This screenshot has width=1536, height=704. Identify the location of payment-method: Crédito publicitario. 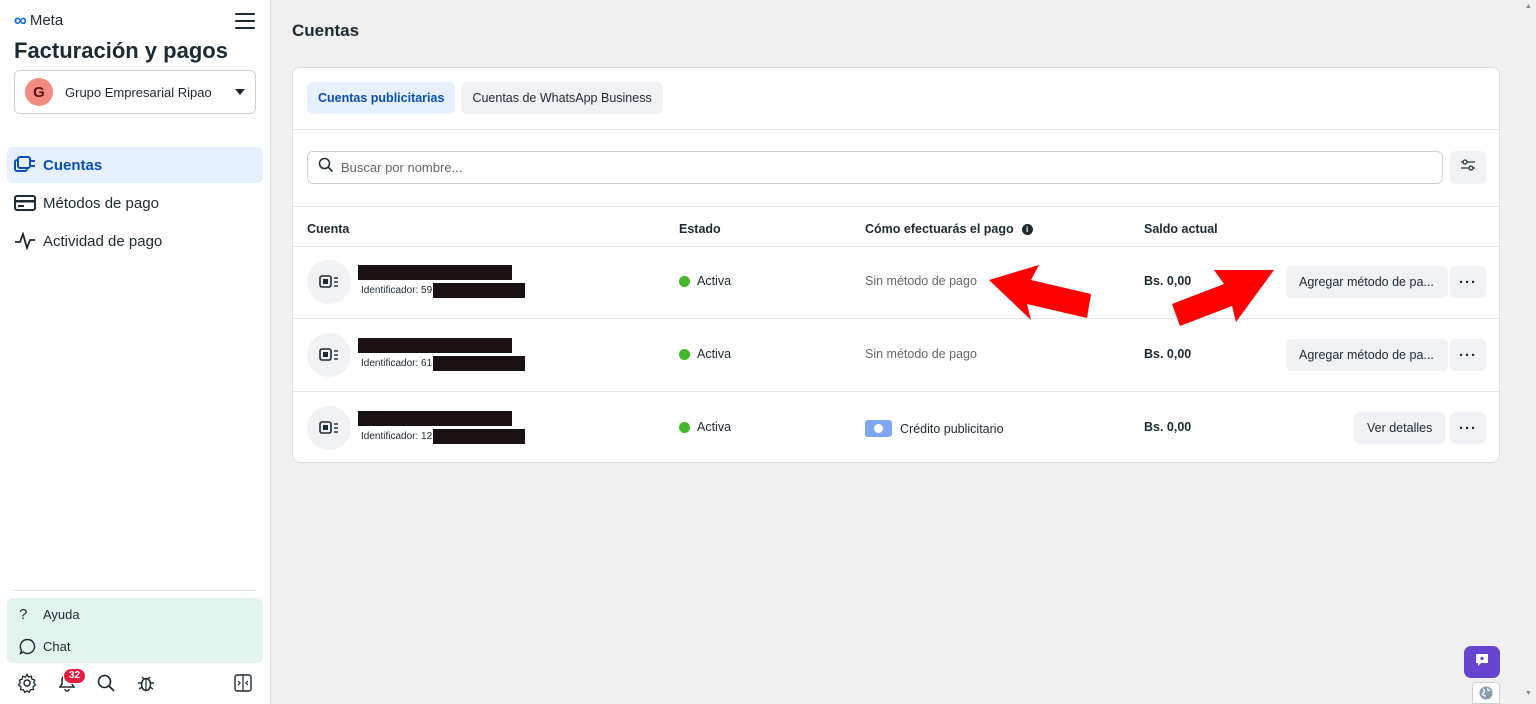
(934, 428).